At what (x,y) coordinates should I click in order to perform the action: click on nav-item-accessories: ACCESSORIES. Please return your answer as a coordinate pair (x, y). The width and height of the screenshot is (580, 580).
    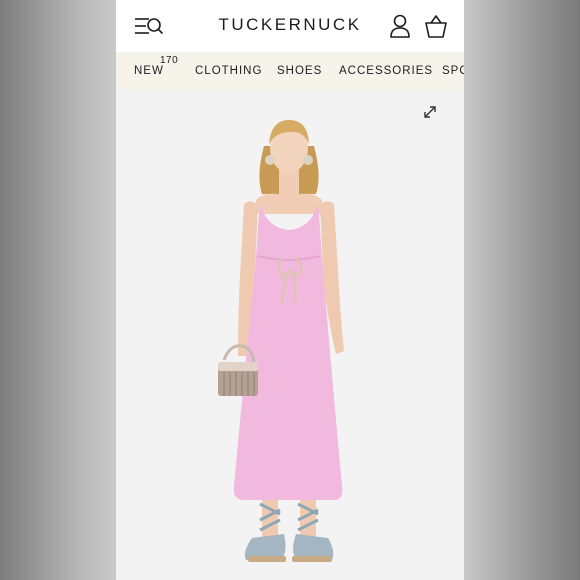
    Looking at the image, I should click on (386, 71).